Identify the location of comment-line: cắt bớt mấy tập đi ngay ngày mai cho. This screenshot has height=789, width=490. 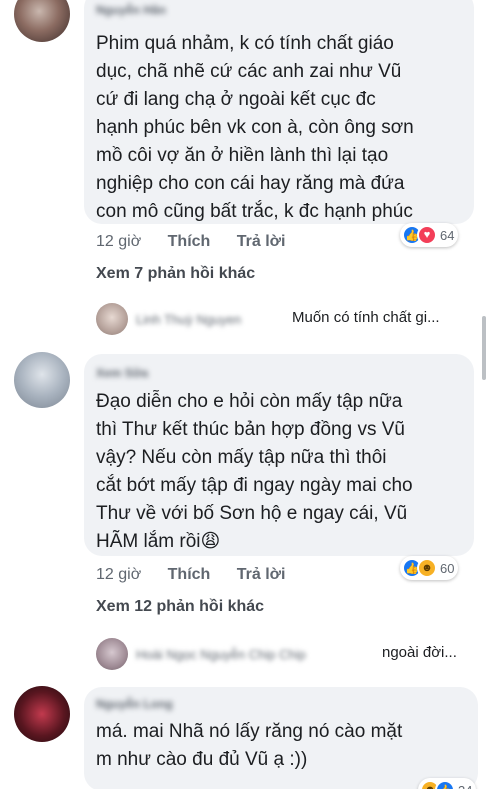
(254, 485).